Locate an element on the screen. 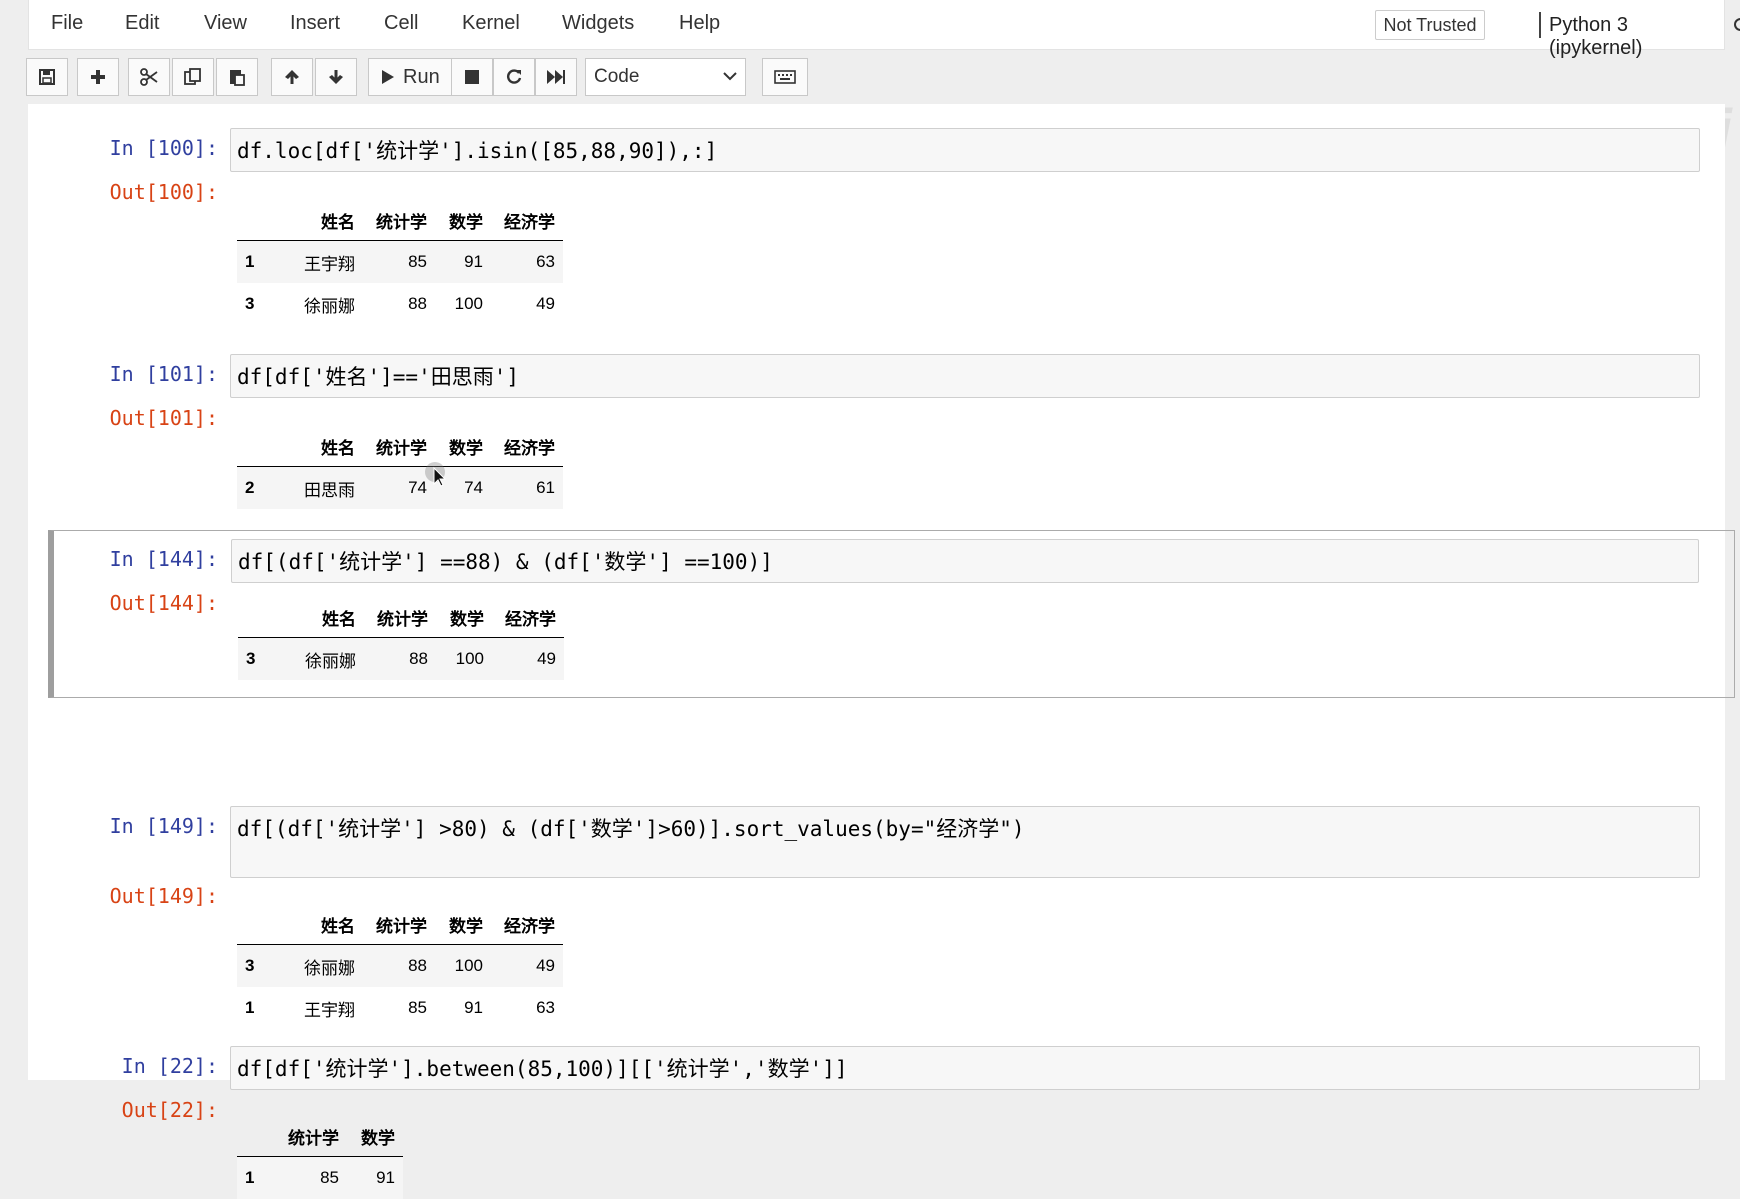 This screenshot has width=1740, height=1199. cut-button is located at coordinates (149, 77).